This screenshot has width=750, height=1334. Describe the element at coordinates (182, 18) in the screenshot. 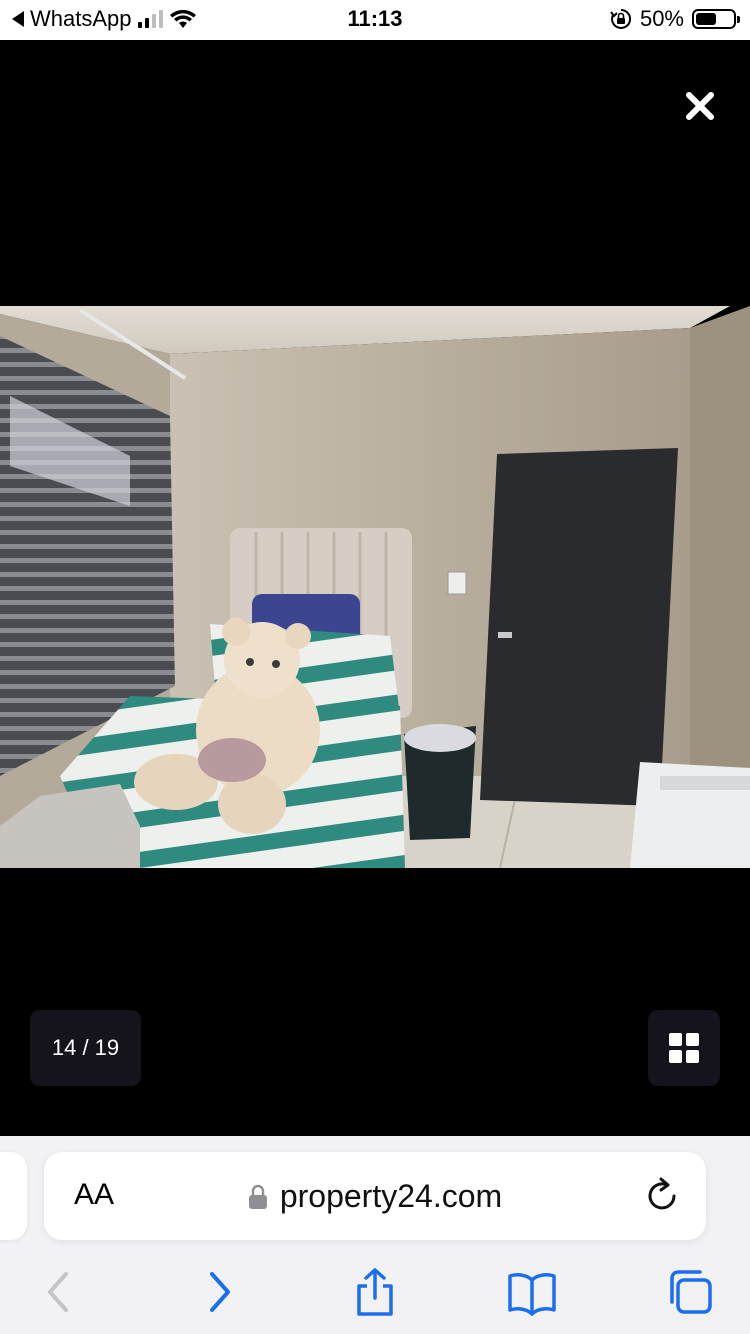

I see `wifi-icon` at that location.